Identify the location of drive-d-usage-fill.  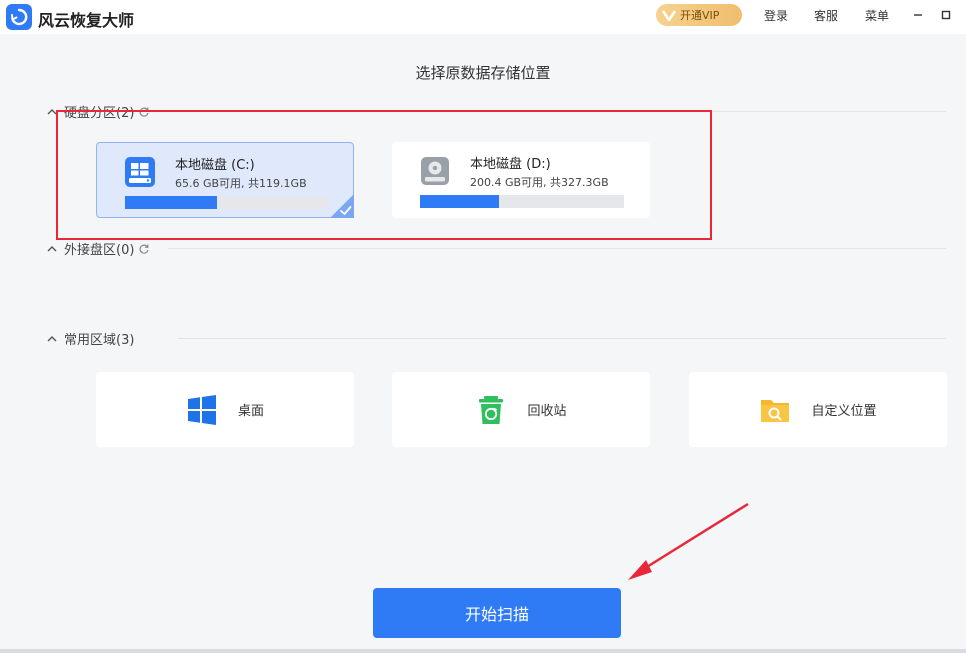
(460, 201).